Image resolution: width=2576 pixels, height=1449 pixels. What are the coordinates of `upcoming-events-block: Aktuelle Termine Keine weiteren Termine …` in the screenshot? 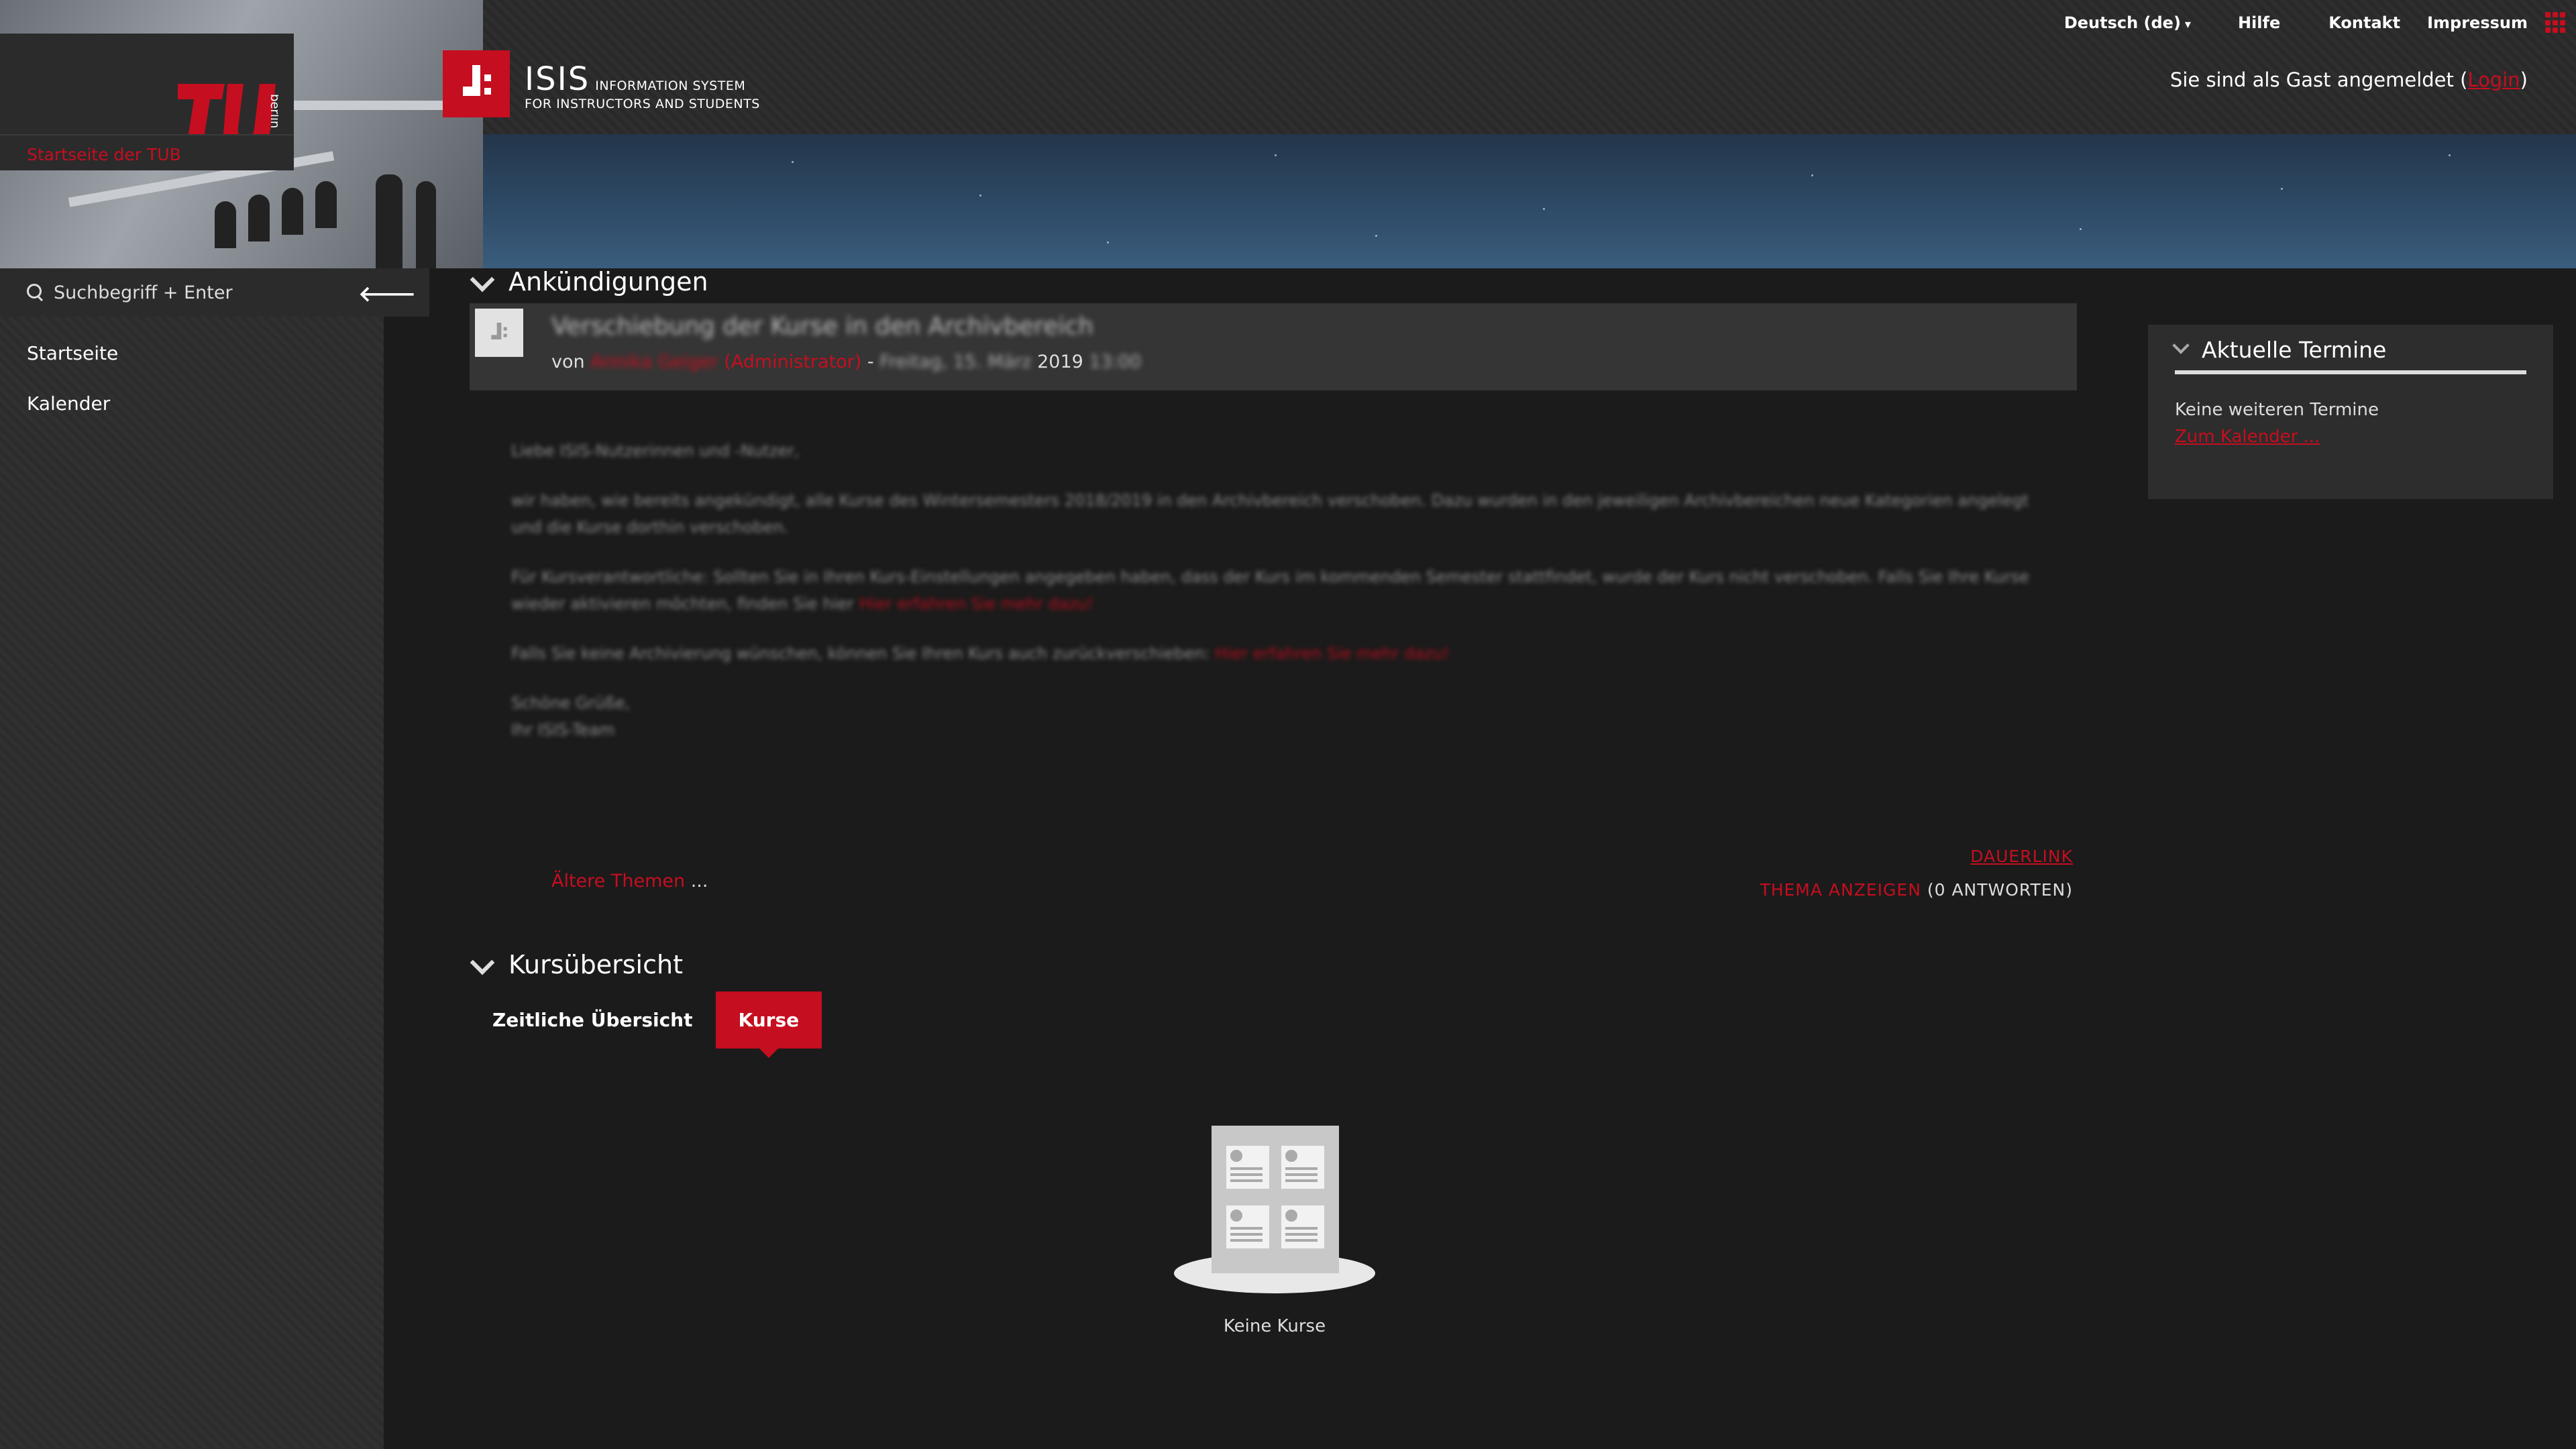 It's located at (2350, 412).